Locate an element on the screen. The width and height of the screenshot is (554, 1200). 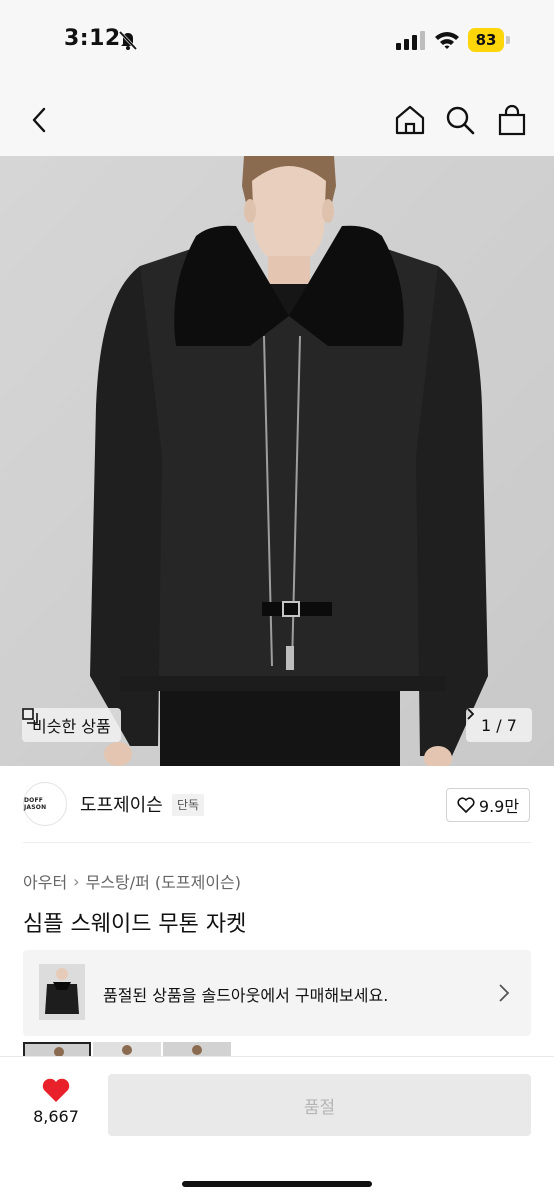
image-page-indicator: 1 / 7 is located at coordinates (499, 725).